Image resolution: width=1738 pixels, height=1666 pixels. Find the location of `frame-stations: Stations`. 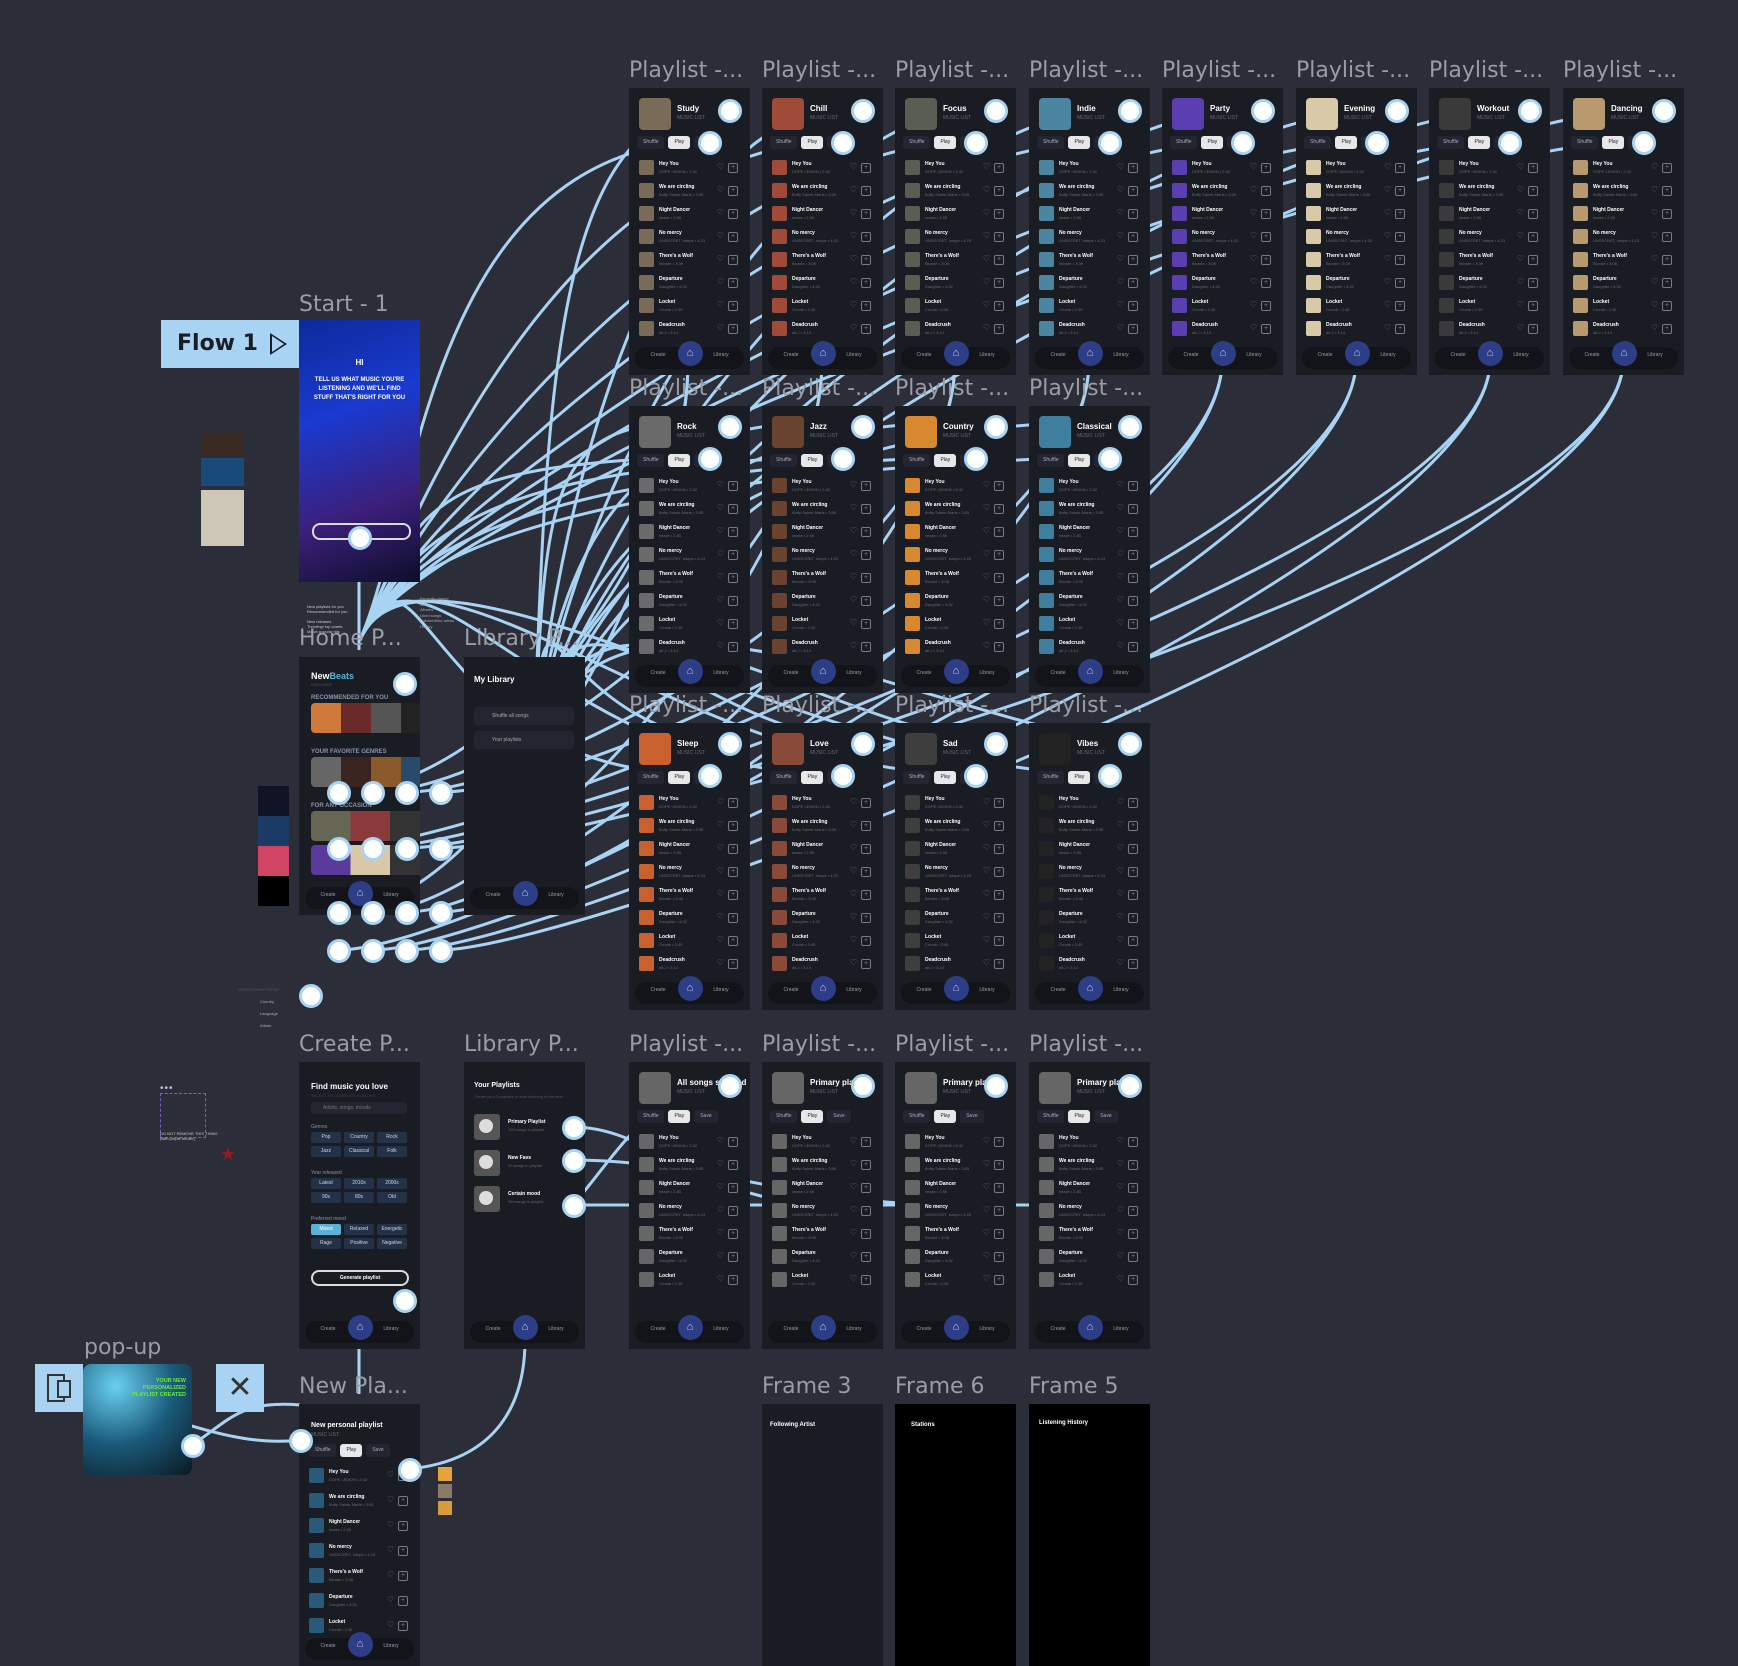

frame-stations: Stations is located at coordinates (955, 1535).